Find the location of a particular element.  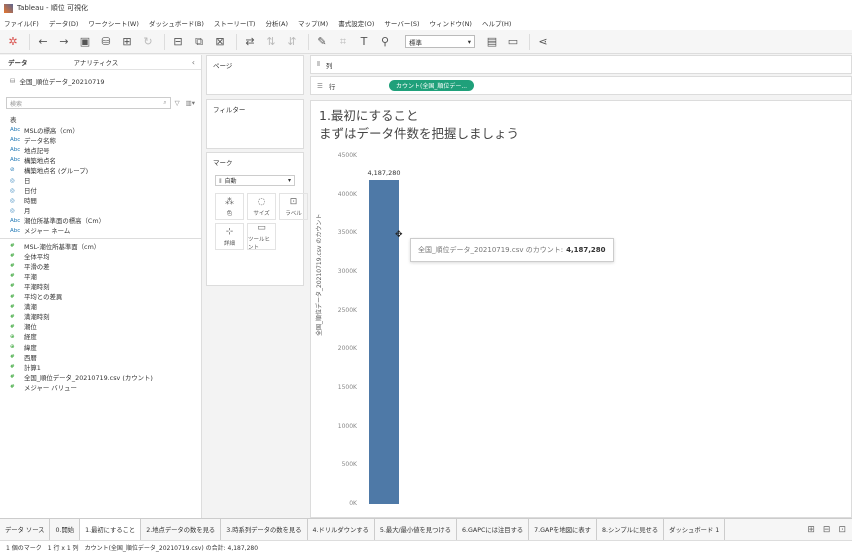

rows-label: 行 is located at coordinates (332, 86).